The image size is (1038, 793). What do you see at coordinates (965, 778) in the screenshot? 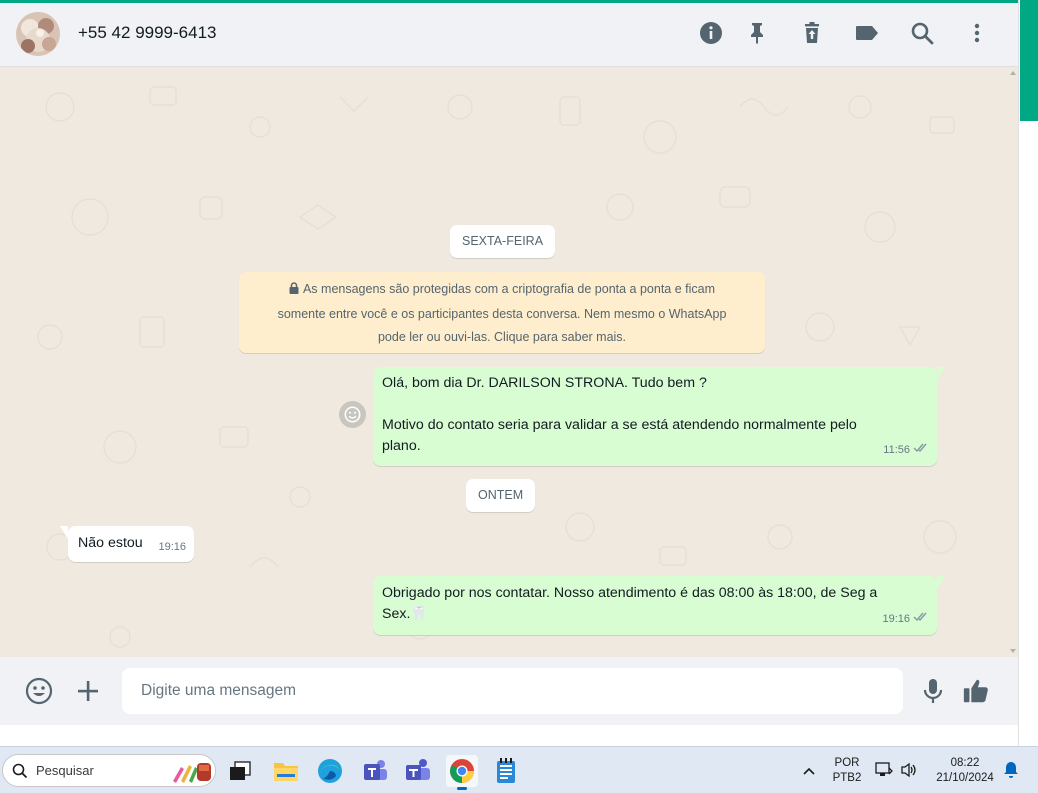
I see `clock-date: 21/10/2024` at bounding box center [965, 778].